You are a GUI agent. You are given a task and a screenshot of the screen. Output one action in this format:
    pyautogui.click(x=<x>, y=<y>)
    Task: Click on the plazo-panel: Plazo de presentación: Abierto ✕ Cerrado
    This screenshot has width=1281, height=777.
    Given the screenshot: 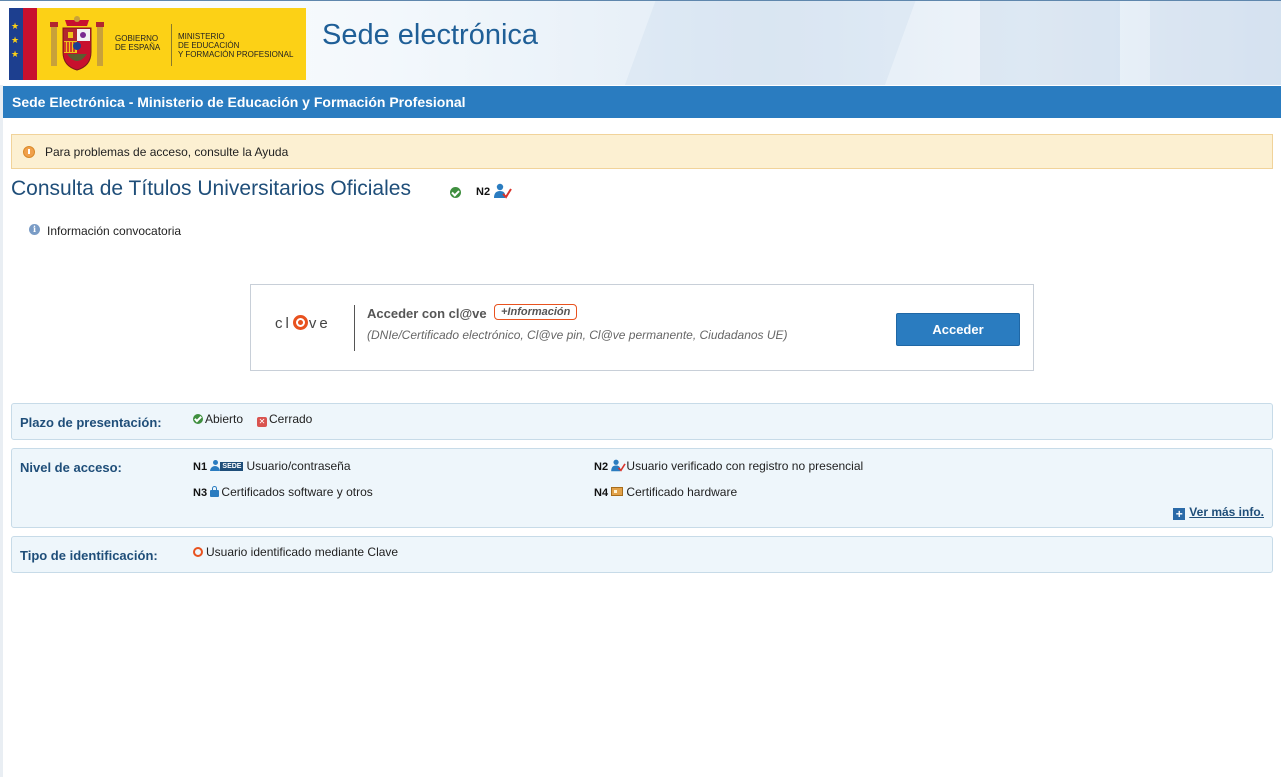 What is the action you would take?
    pyautogui.click(x=642, y=421)
    